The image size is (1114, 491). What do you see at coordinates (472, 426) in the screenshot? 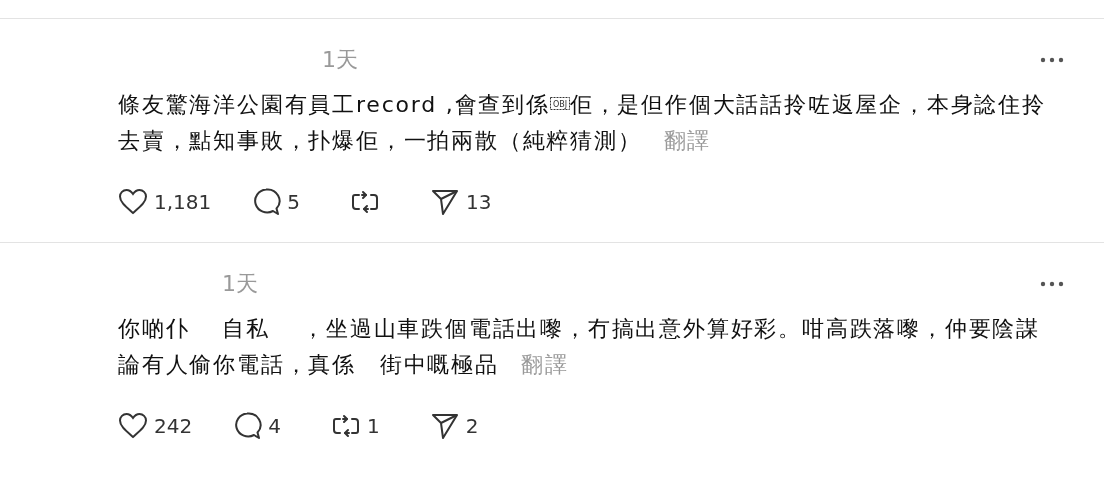
I see `share-count: 2` at bounding box center [472, 426].